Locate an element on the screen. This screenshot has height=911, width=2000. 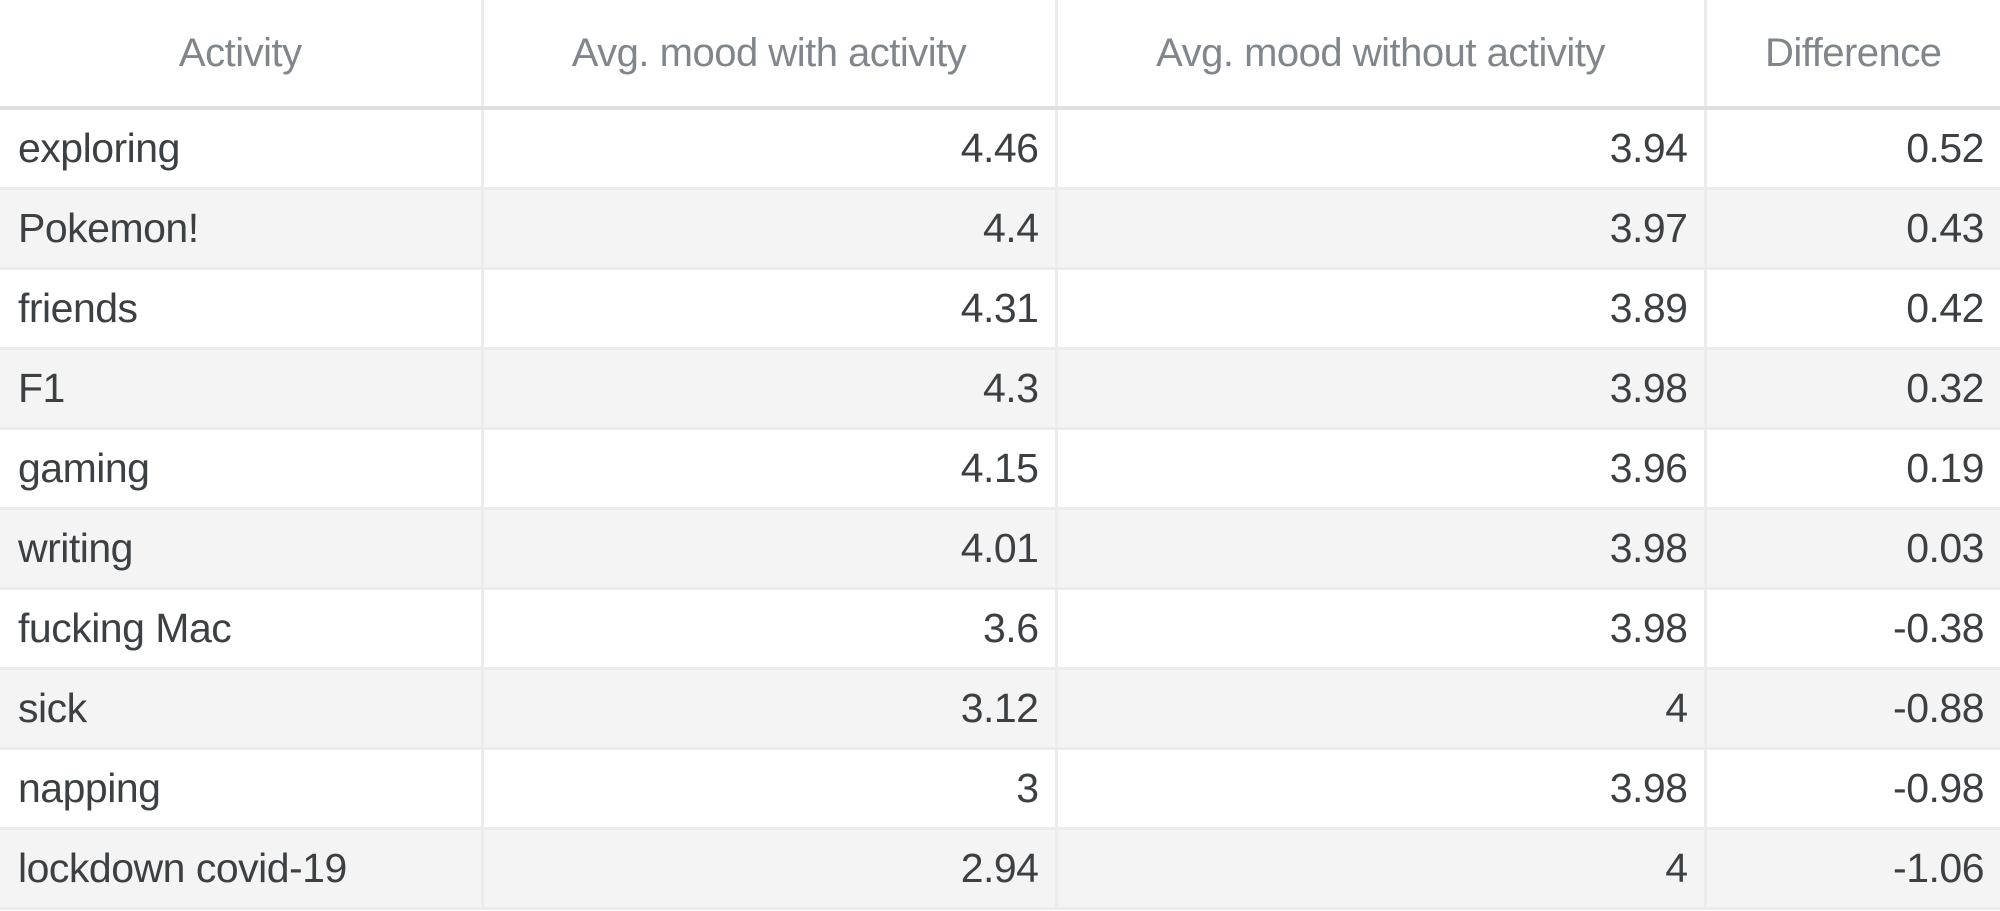
difference-cell: 0.52 is located at coordinates (1852, 149).